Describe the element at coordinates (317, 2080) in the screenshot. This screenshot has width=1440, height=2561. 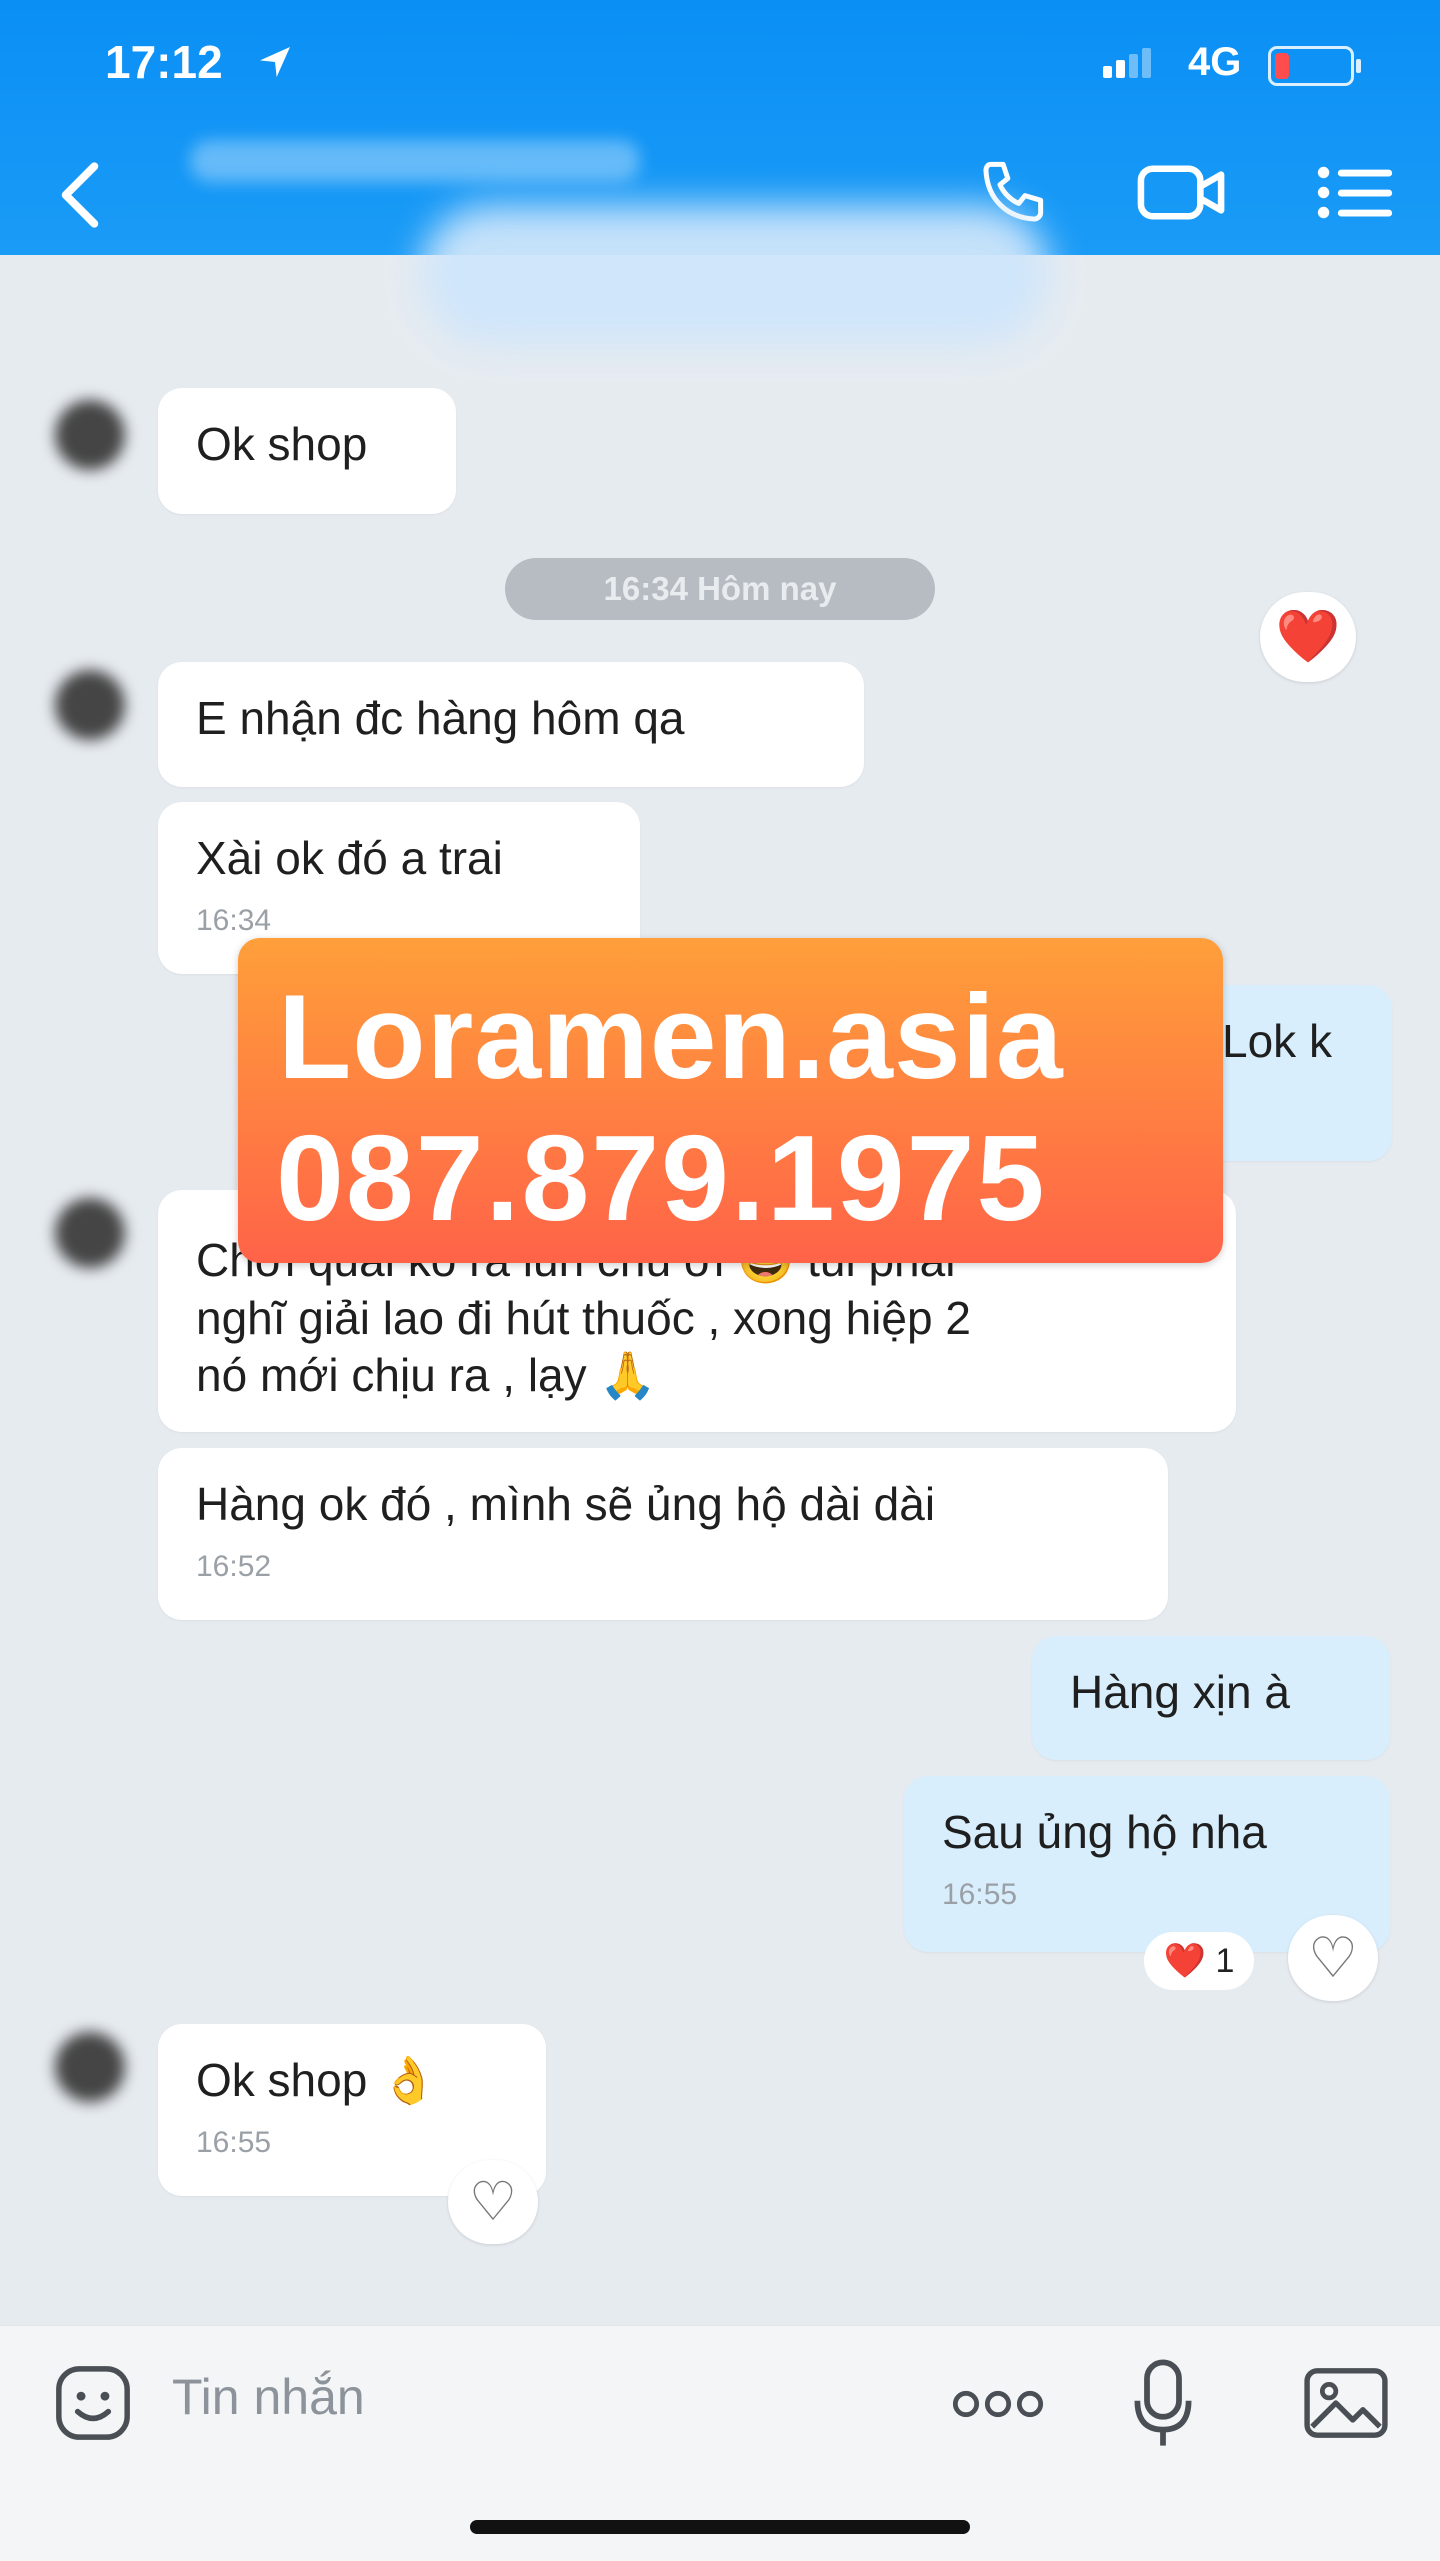
I see `message-text: Ok shop 👌` at that location.